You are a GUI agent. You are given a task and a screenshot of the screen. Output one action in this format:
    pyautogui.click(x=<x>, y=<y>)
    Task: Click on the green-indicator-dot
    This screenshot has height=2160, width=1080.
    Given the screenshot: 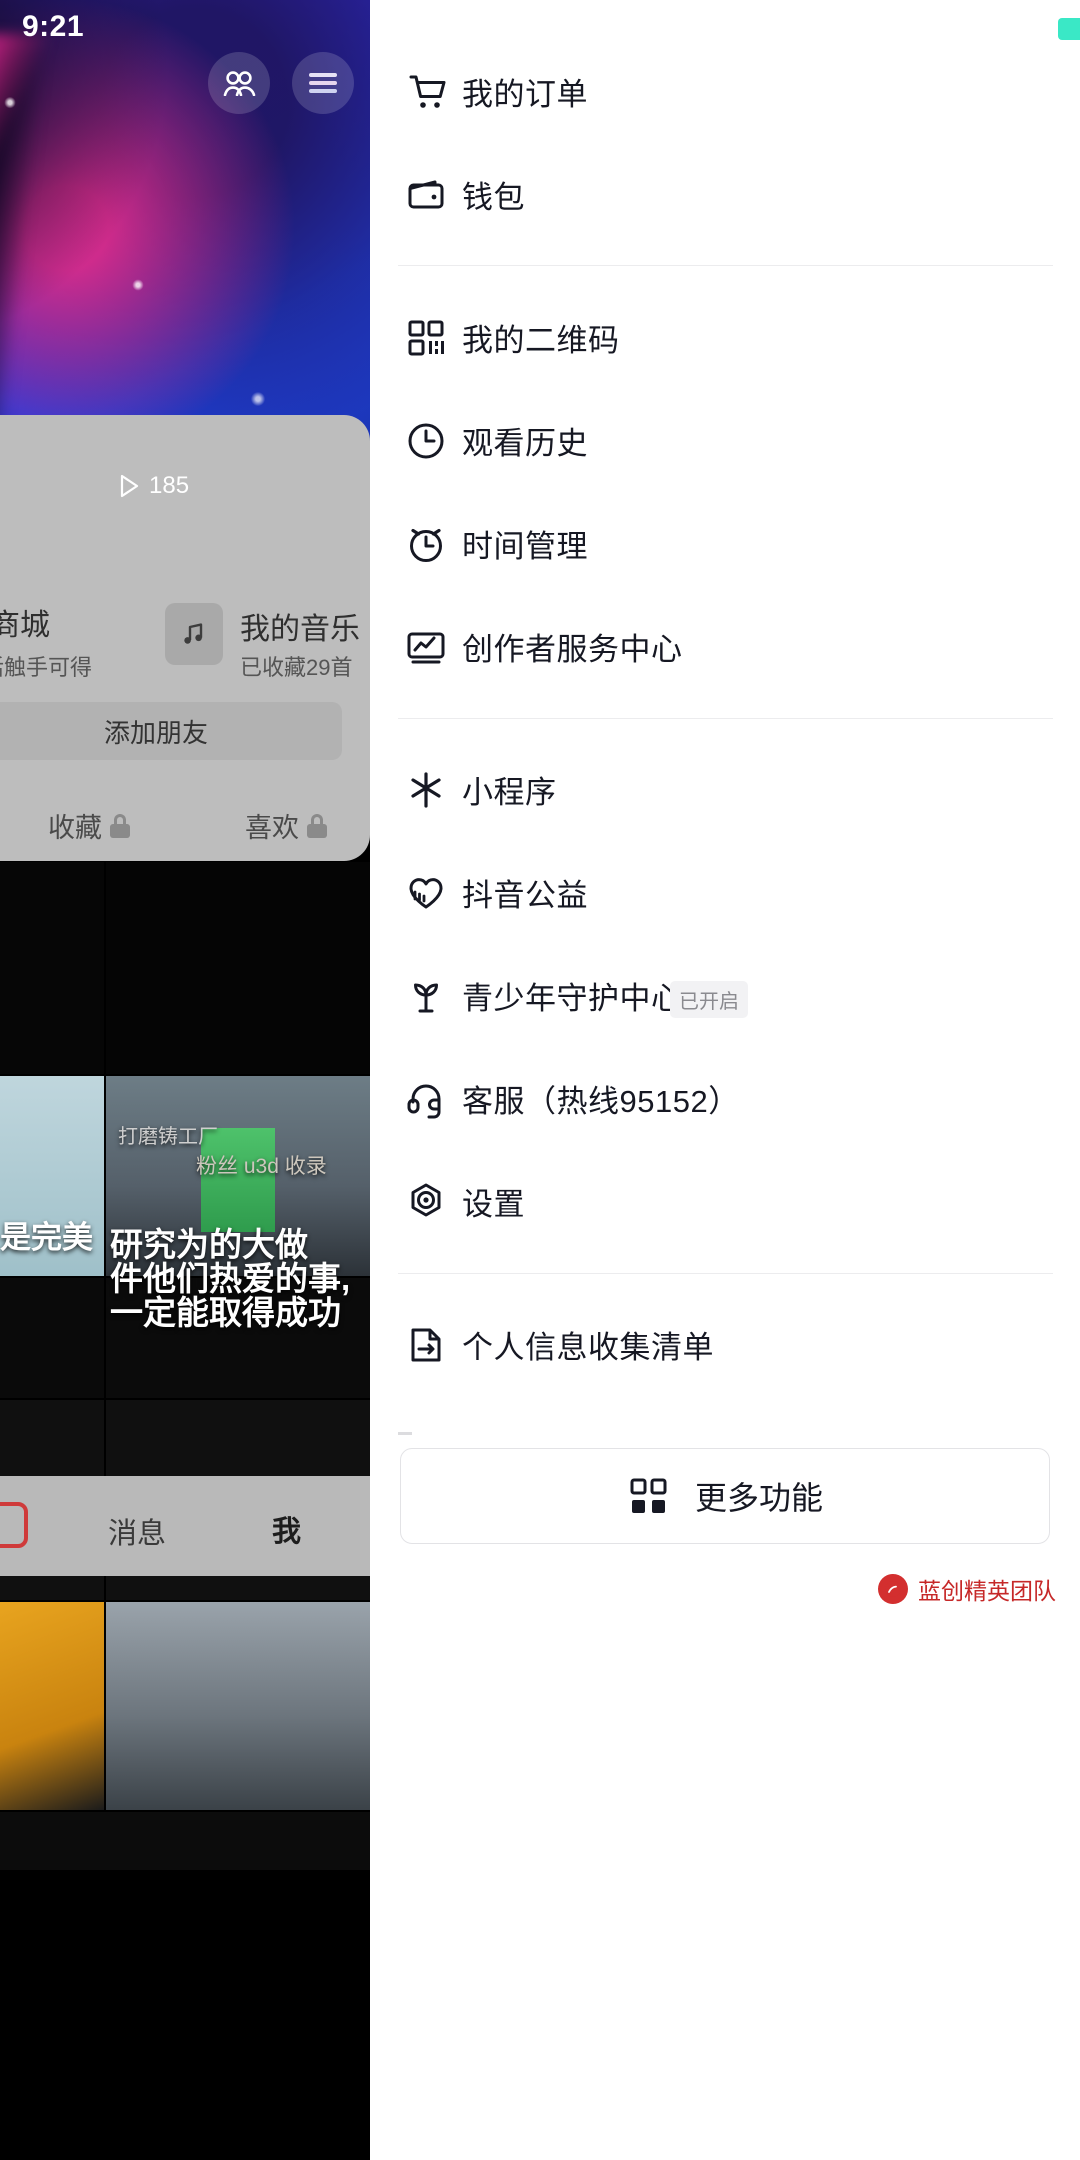 What is the action you would take?
    pyautogui.click(x=1069, y=29)
    